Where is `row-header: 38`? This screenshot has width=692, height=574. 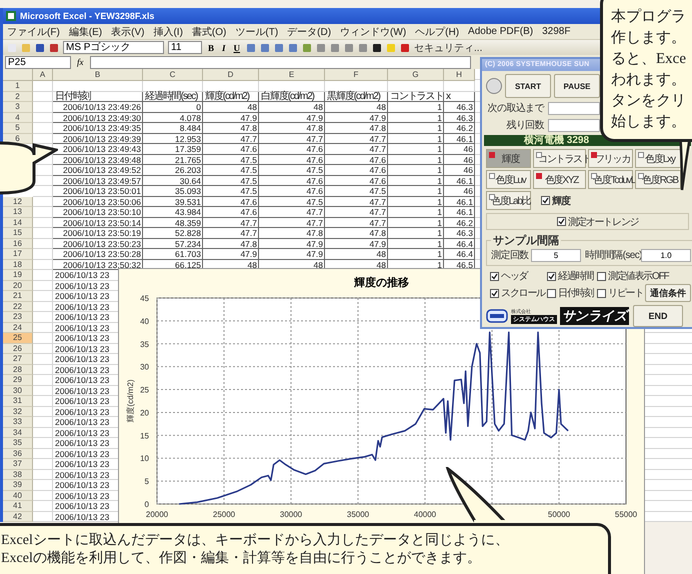 row-header: 38 is located at coordinates (18, 475).